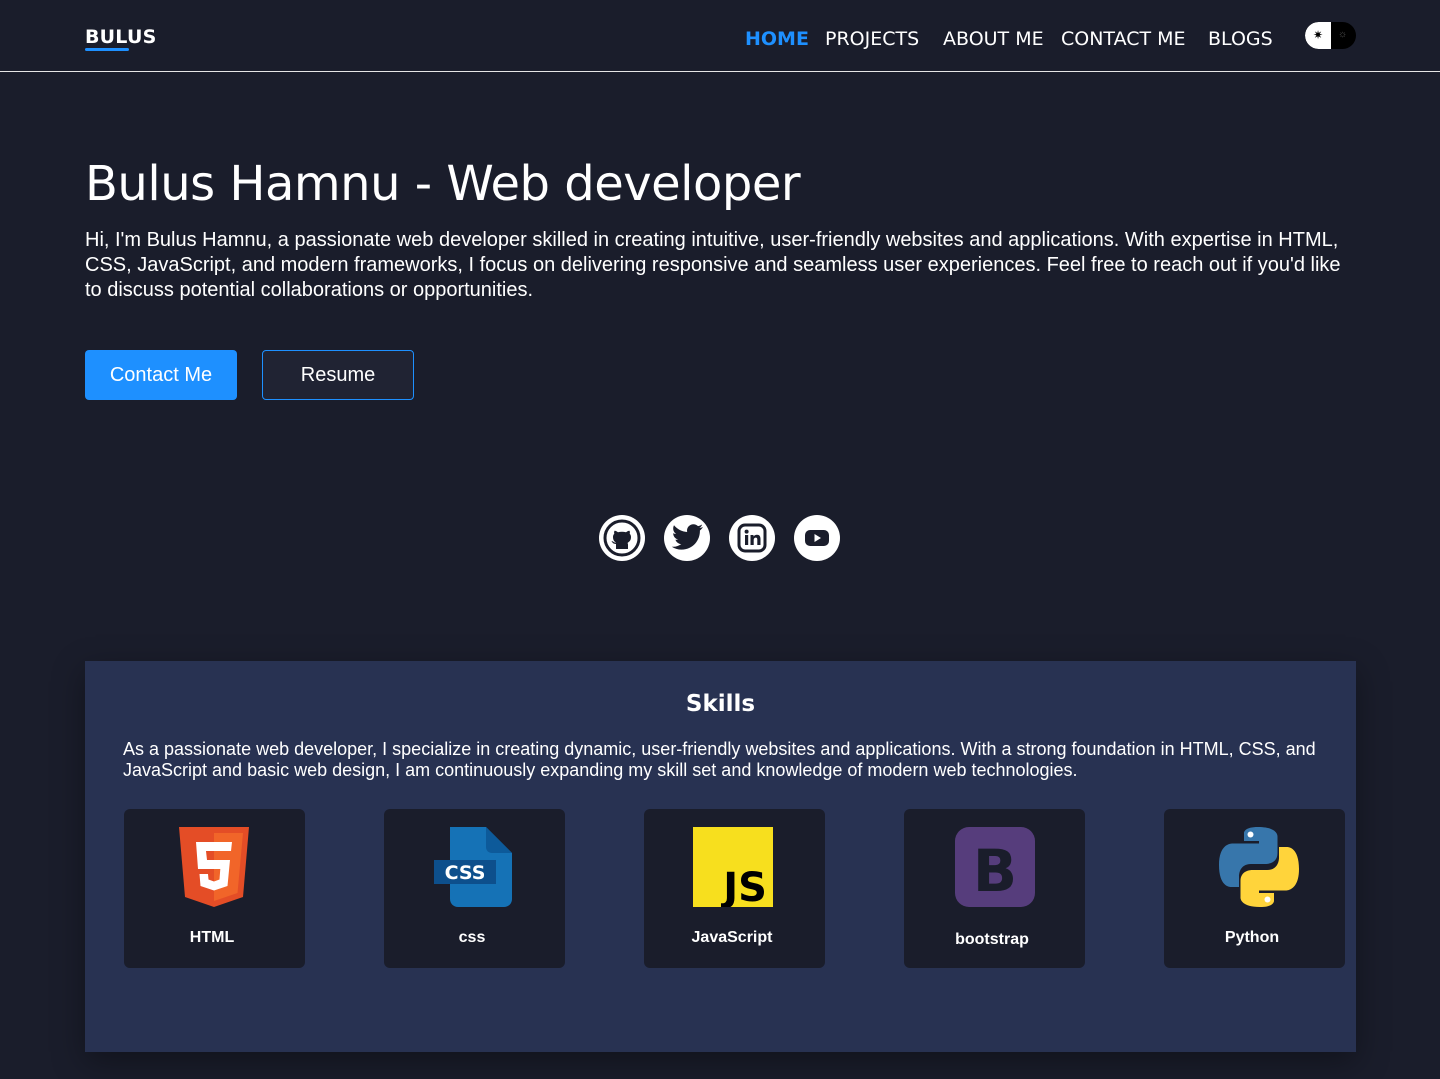 This screenshot has width=1440, height=1079. Describe the element at coordinates (720, 704) in the screenshot. I see `skills-title: Skills` at that location.